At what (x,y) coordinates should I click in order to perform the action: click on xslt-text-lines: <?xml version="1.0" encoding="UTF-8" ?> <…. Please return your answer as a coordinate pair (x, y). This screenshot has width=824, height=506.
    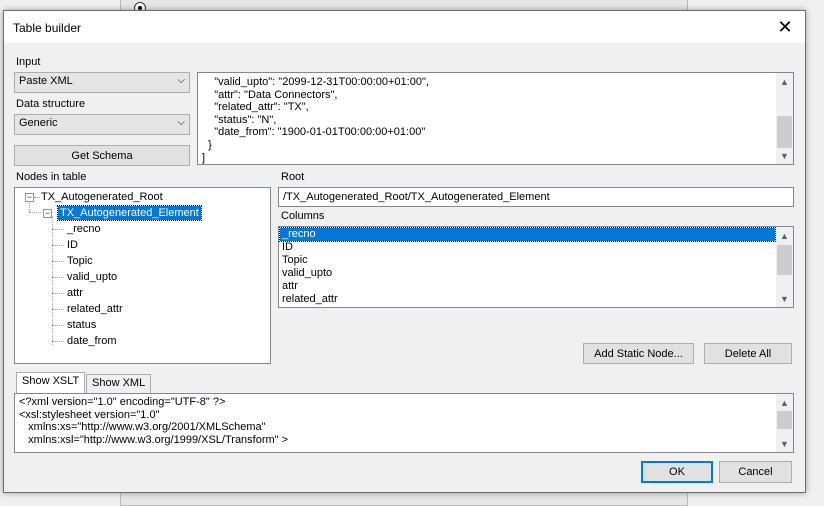
    Looking at the image, I should click on (153, 421).